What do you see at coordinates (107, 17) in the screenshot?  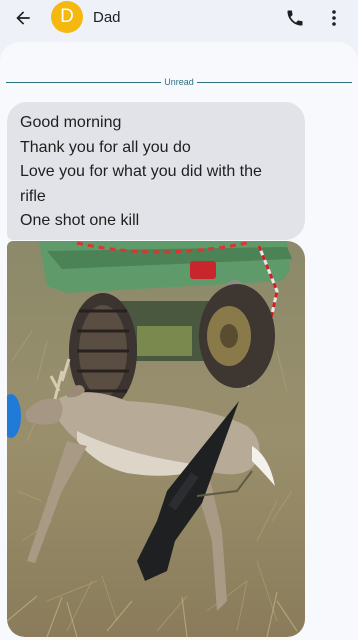 I see `contact-name: Dad` at bounding box center [107, 17].